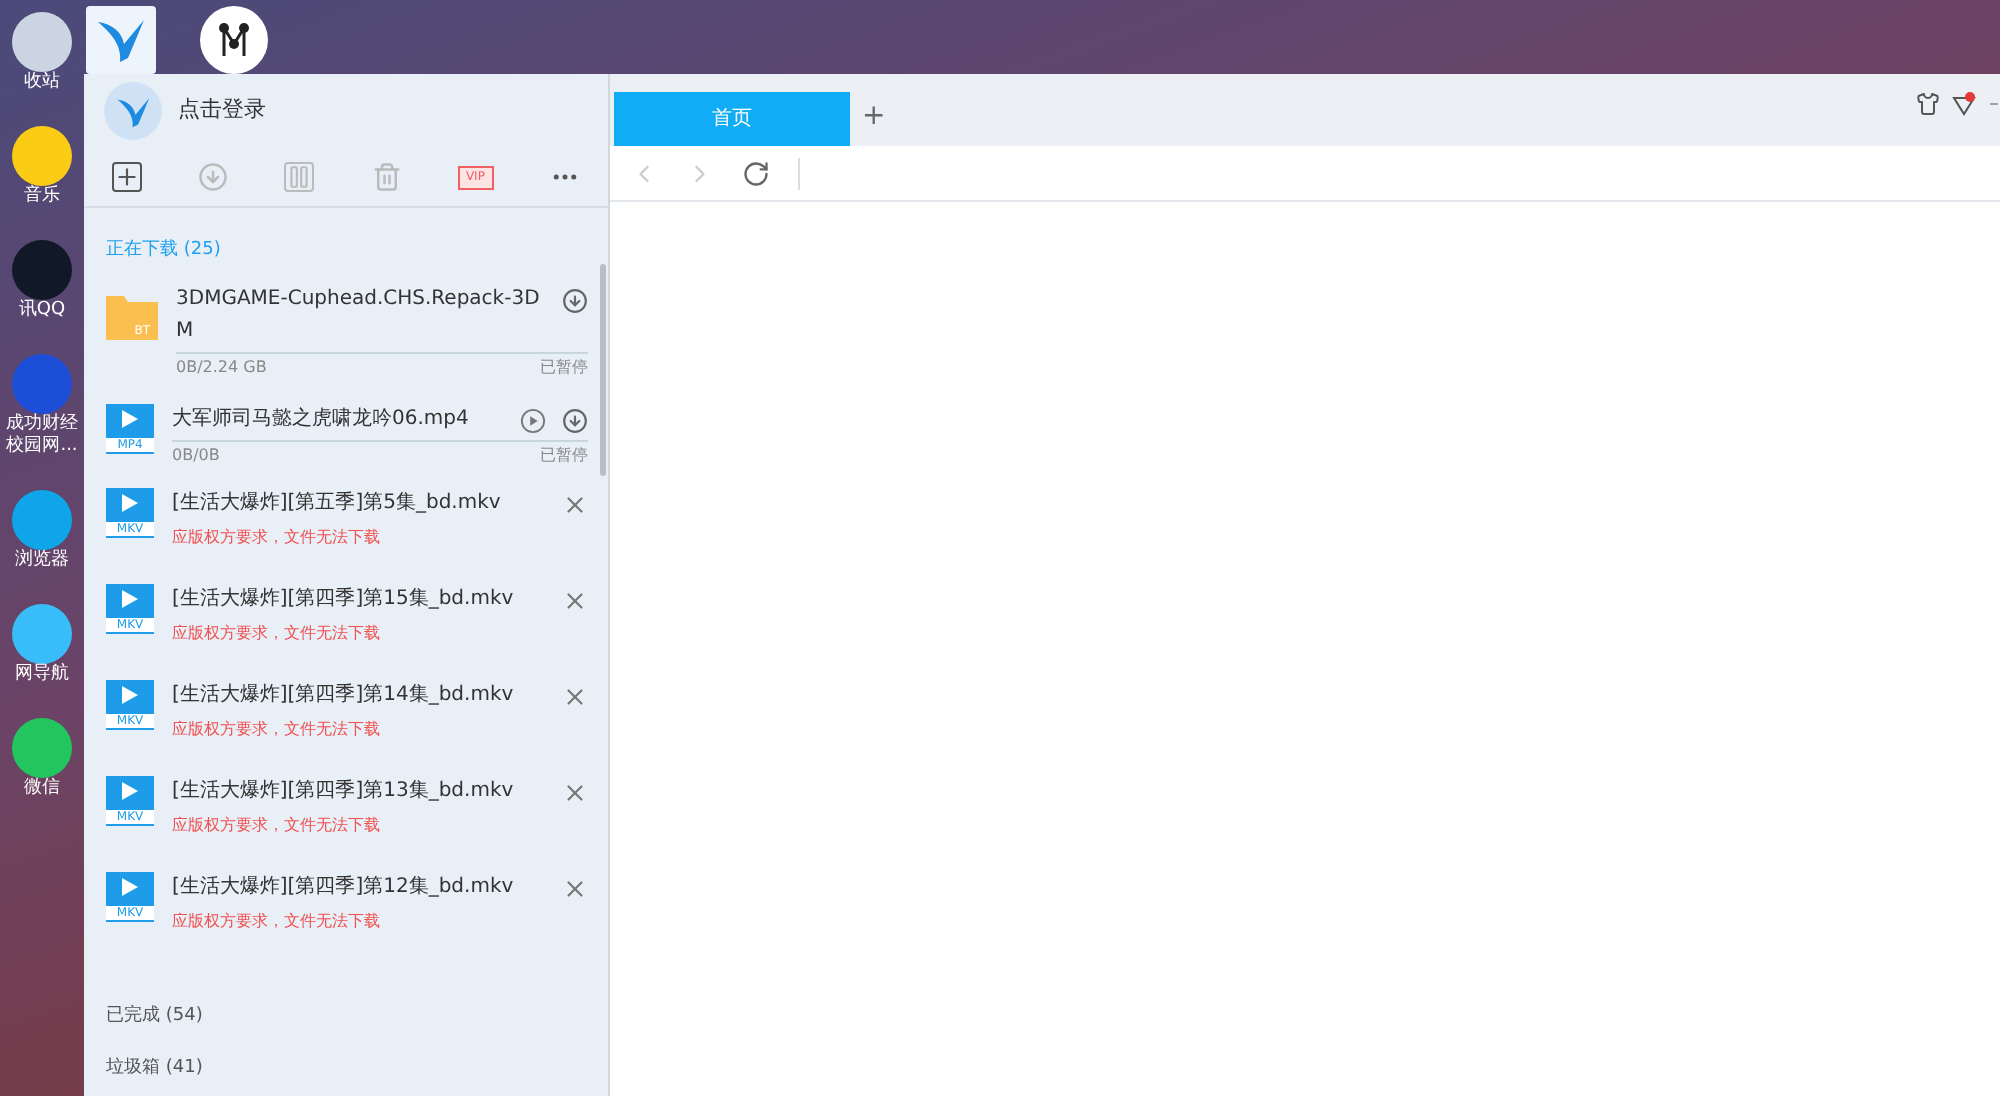 This screenshot has height=1096, width=2000. Describe the element at coordinates (344, 887) in the screenshot. I see `file-name: [生活大爆炸][第四季]第12集_bd.mkv` at that location.